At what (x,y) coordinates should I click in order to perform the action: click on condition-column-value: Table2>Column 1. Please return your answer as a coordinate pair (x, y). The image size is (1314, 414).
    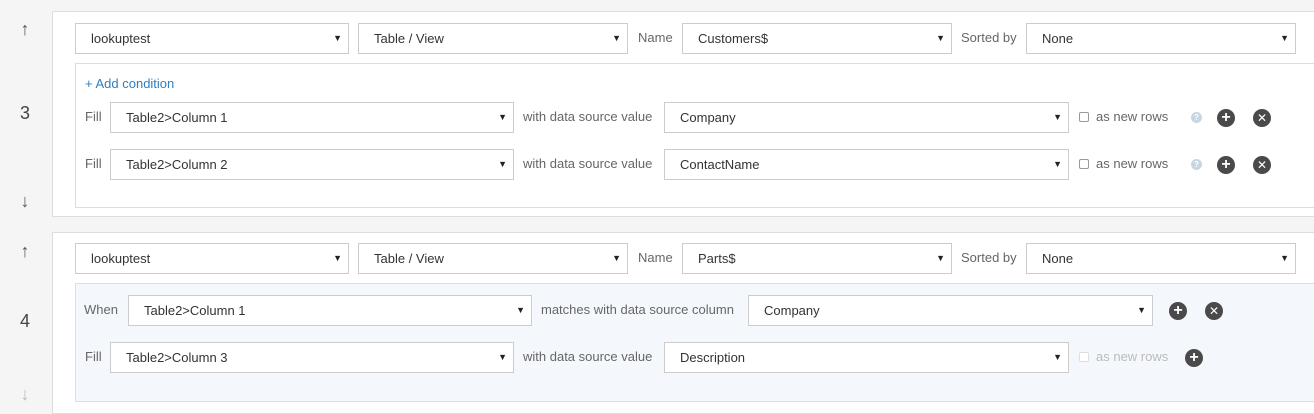
    Looking at the image, I should click on (195, 310).